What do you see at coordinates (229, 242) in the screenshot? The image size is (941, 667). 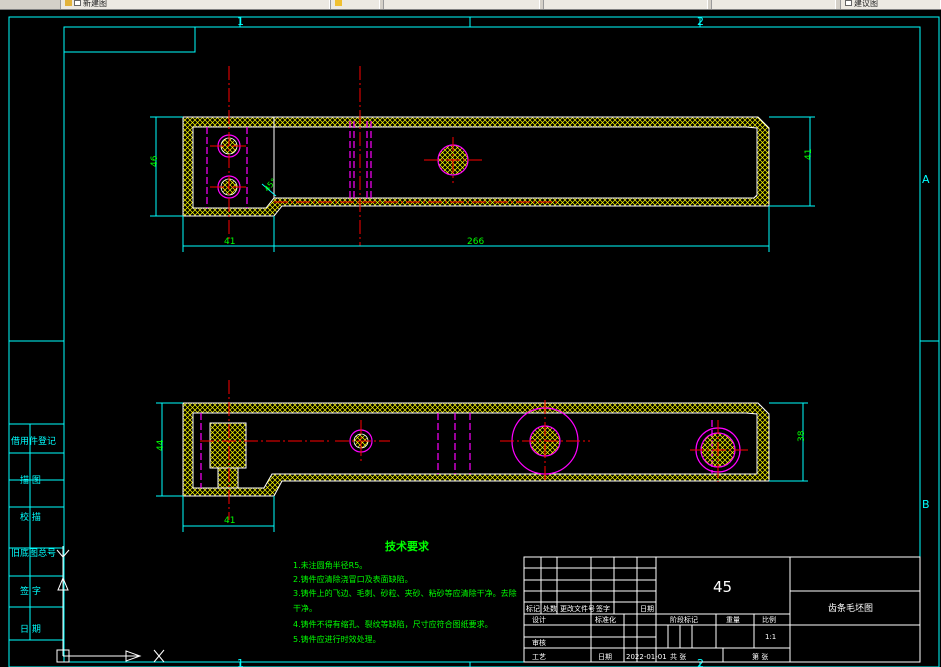 I see `top-view-dim-length-left: 41` at bounding box center [229, 242].